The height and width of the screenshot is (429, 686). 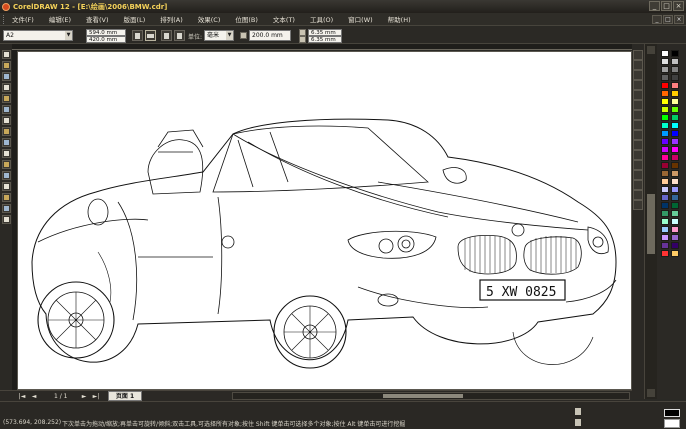 I want to click on horizontal-scrollbar, so click(x=431, y=396).